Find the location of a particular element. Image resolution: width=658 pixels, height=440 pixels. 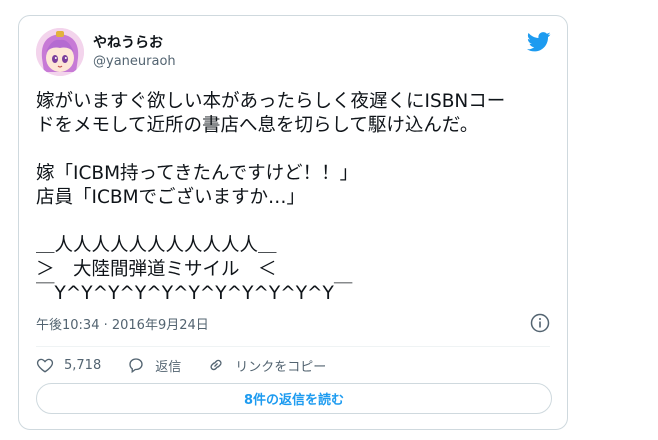

tweet-line: ￣Y^Y^Y^Y^Y^Y^Y^Y^Y^Y^Y￣ is located at coordinates (194, 293).